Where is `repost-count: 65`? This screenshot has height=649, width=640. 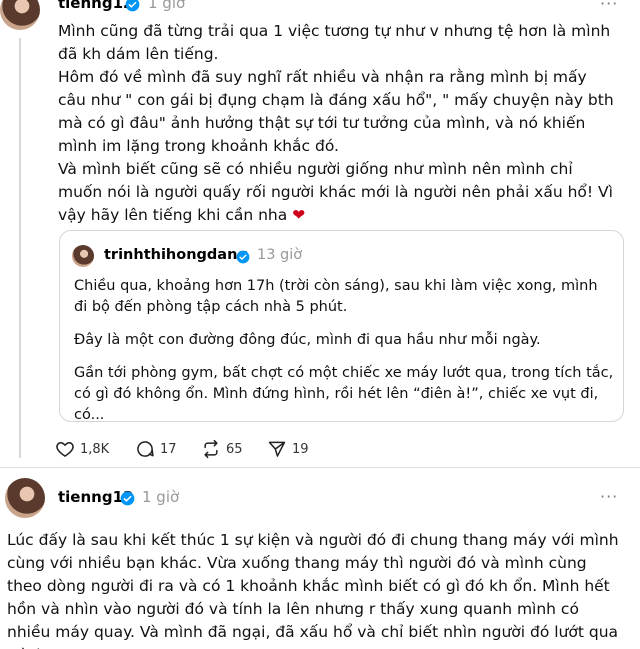 repost-count: 65 is located at coordinates (234, 449).